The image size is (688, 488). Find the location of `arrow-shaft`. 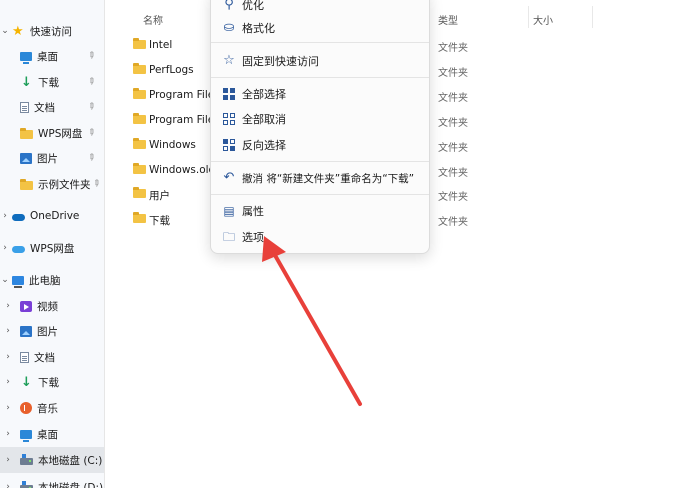

arrow-shaft is located at coordinates (316, 327).